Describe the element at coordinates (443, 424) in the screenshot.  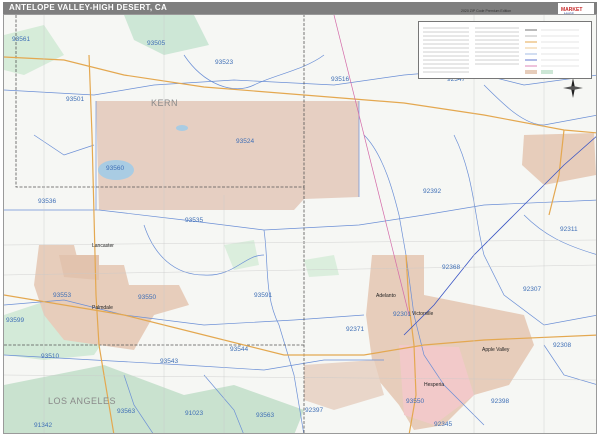
I see `zip-label: 92345` at that location.